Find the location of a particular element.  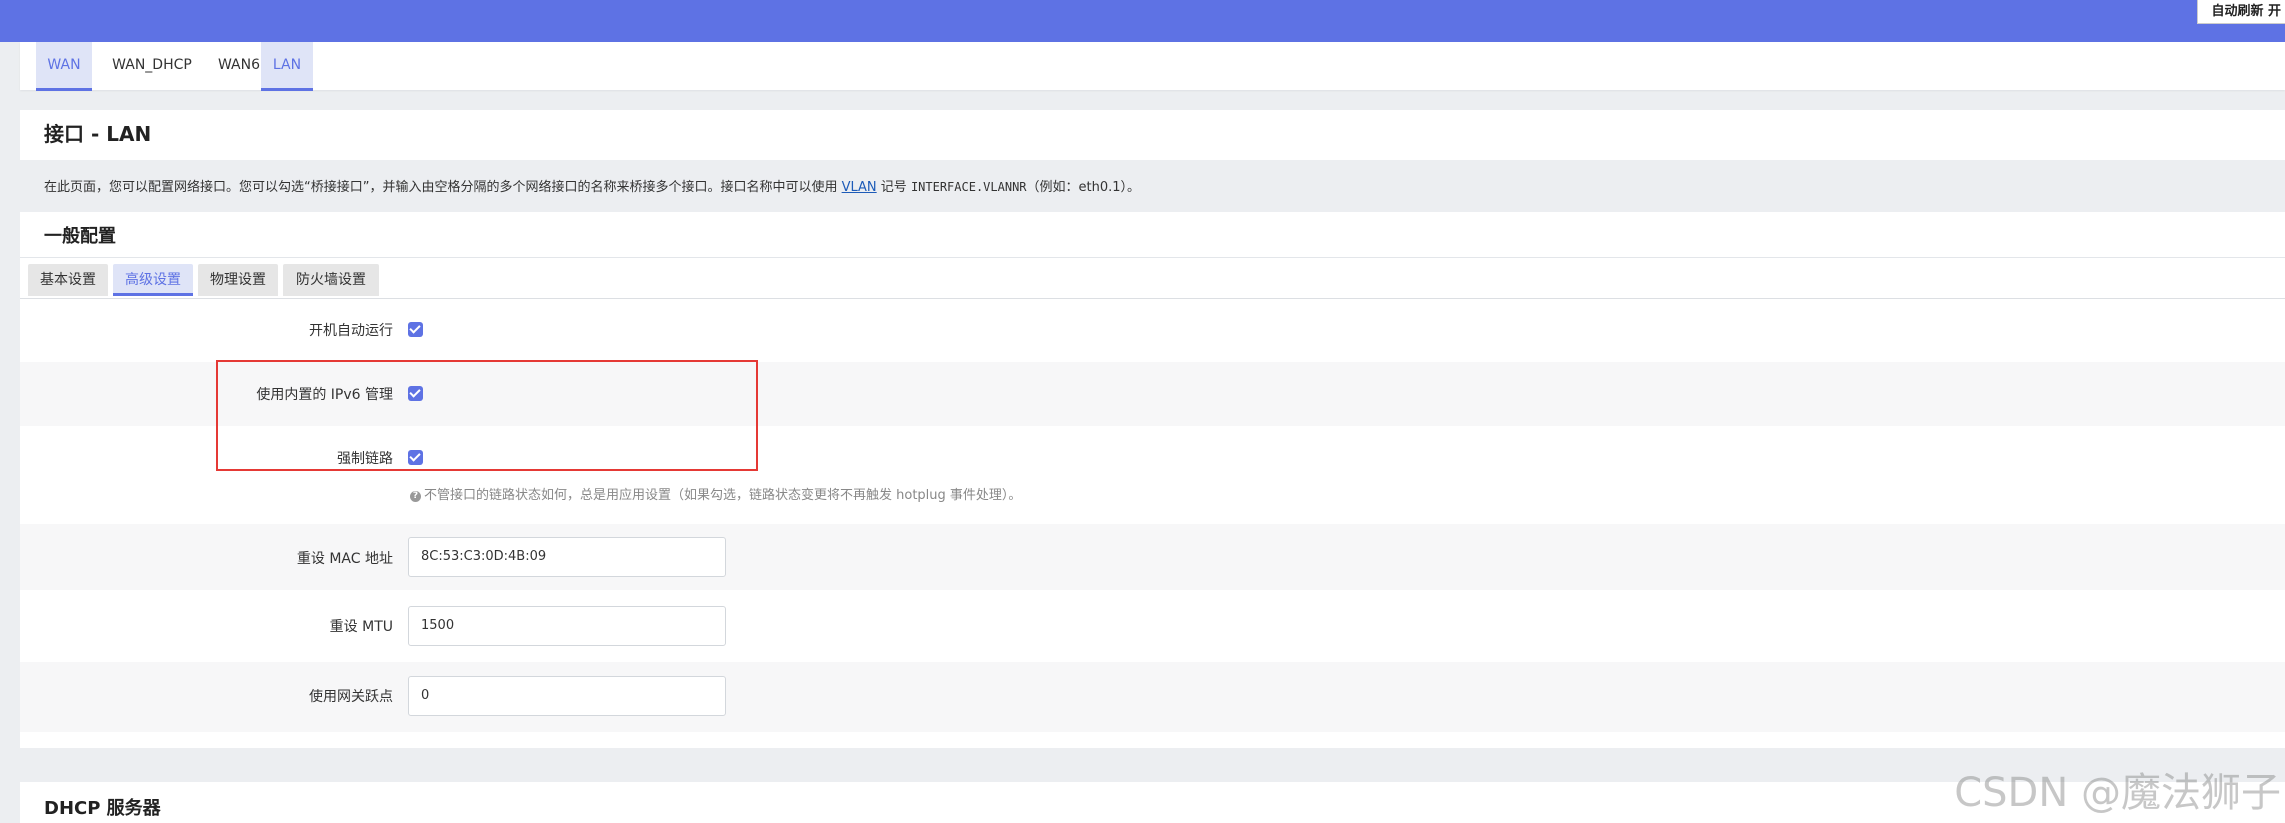

row-metric: 使用网关跃点 0 is located at coordinates (1152, 697).